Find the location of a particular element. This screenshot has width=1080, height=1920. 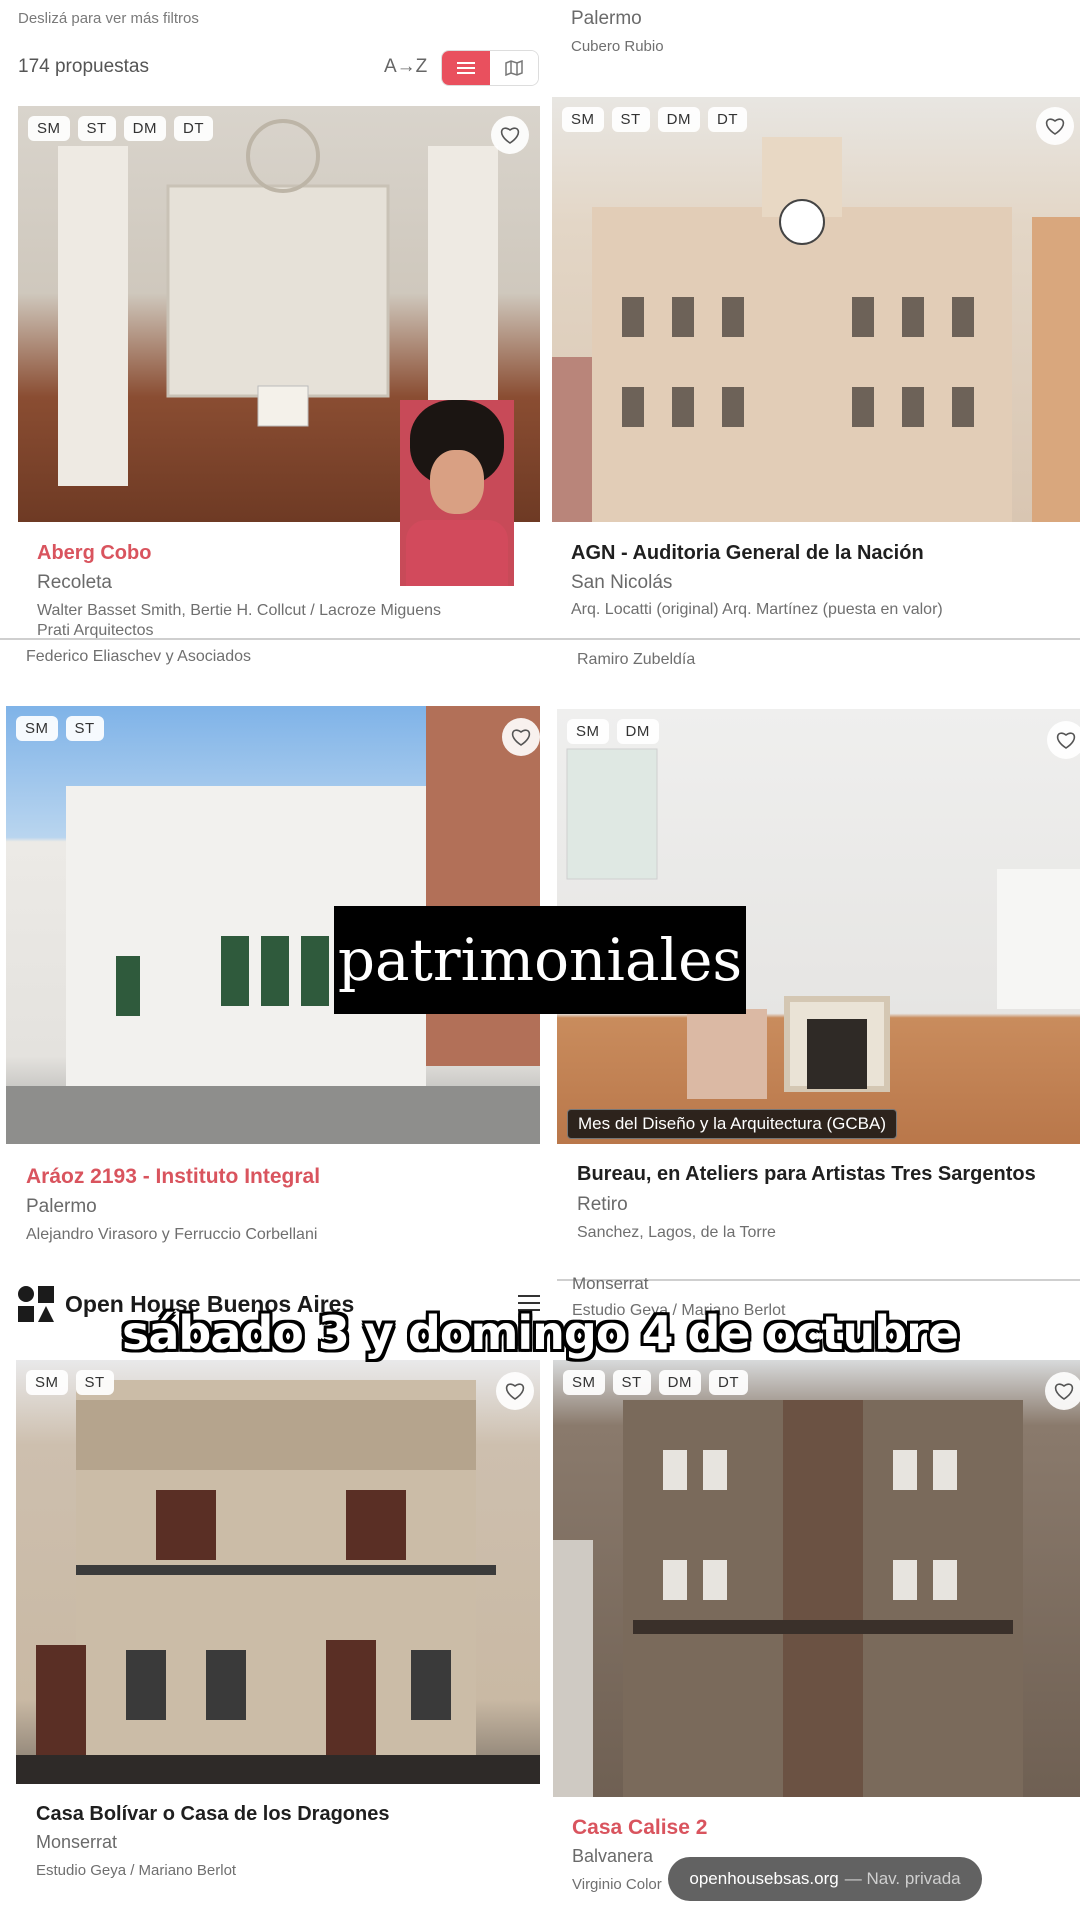

card-authors: Federico Eliaschev y Asociados is located at coordinates (138, 656).